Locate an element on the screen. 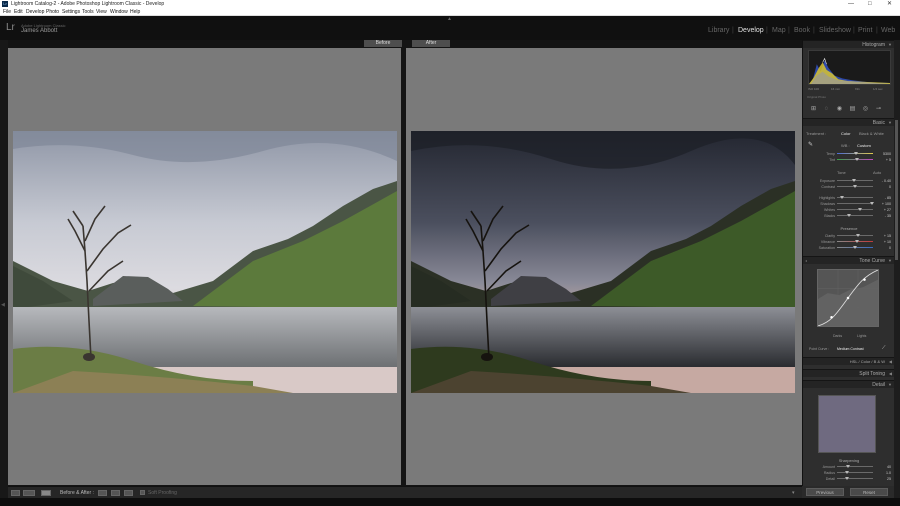 The image size is (900, 506). menu-develop: Develop is located at coordinates (35, 12).